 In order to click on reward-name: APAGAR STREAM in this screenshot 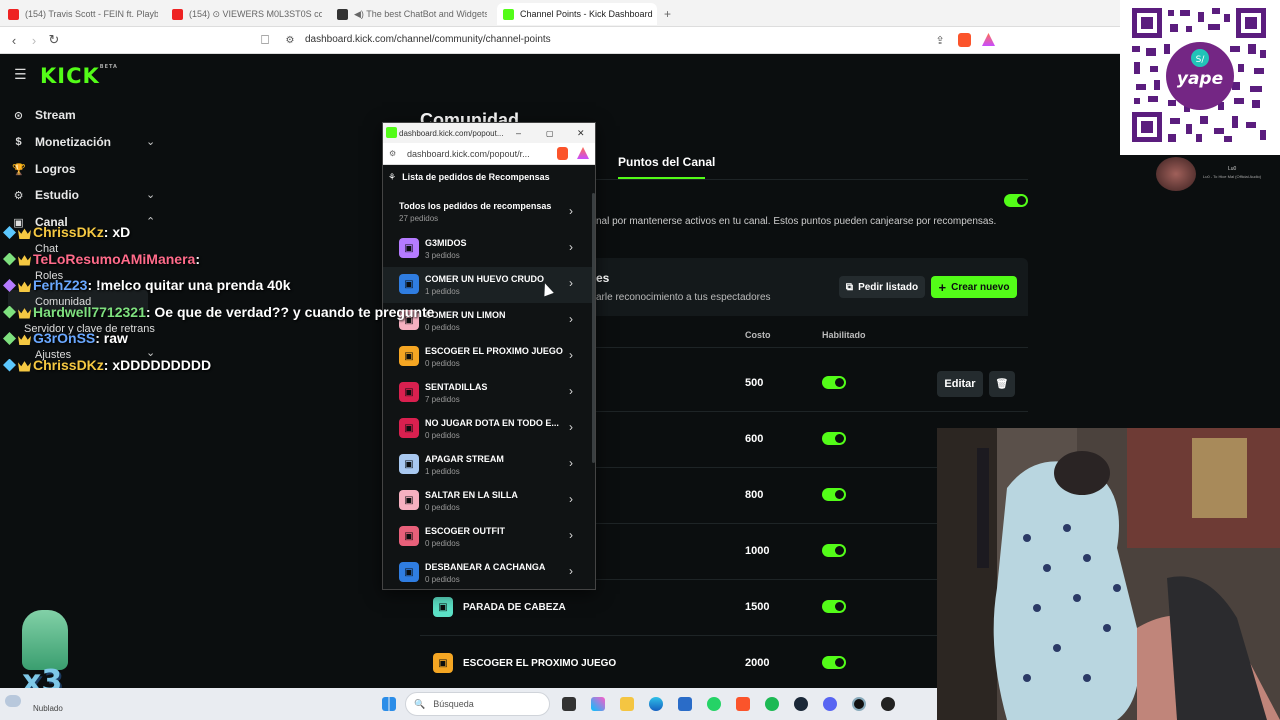, I will do `click(464, 459)`.